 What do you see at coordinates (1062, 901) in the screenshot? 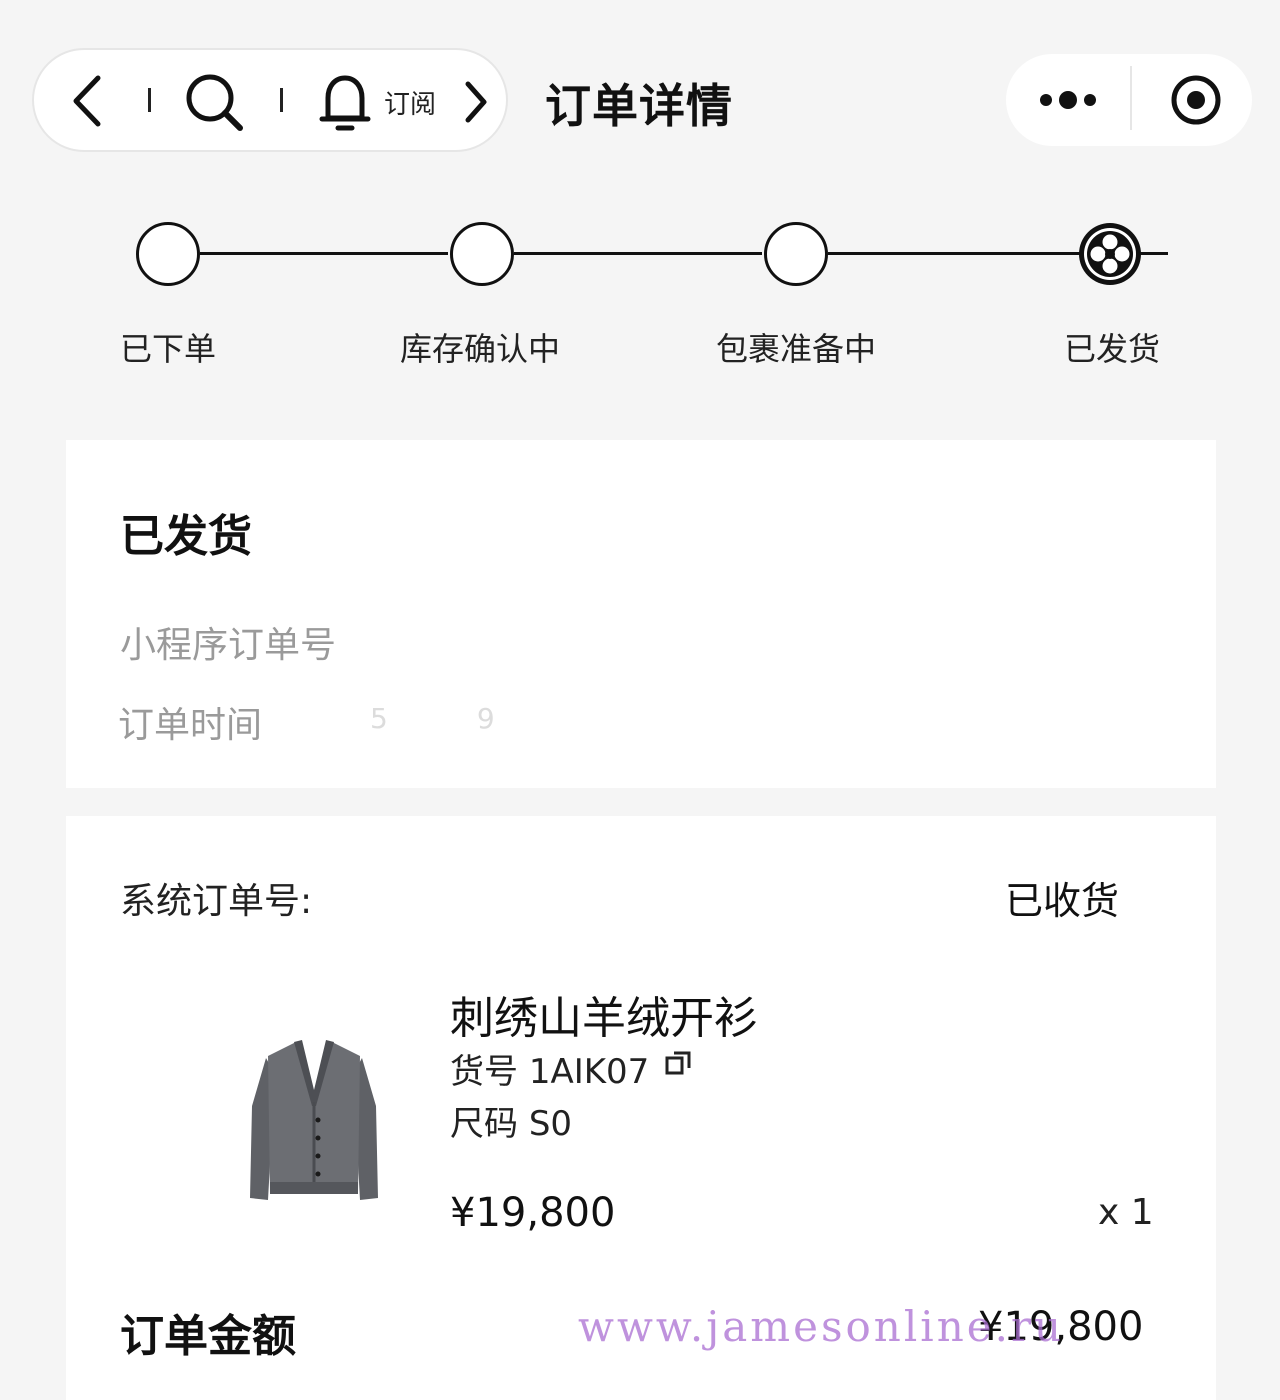
I see `order-status: 已收货` at bounding box center [1062, 901].